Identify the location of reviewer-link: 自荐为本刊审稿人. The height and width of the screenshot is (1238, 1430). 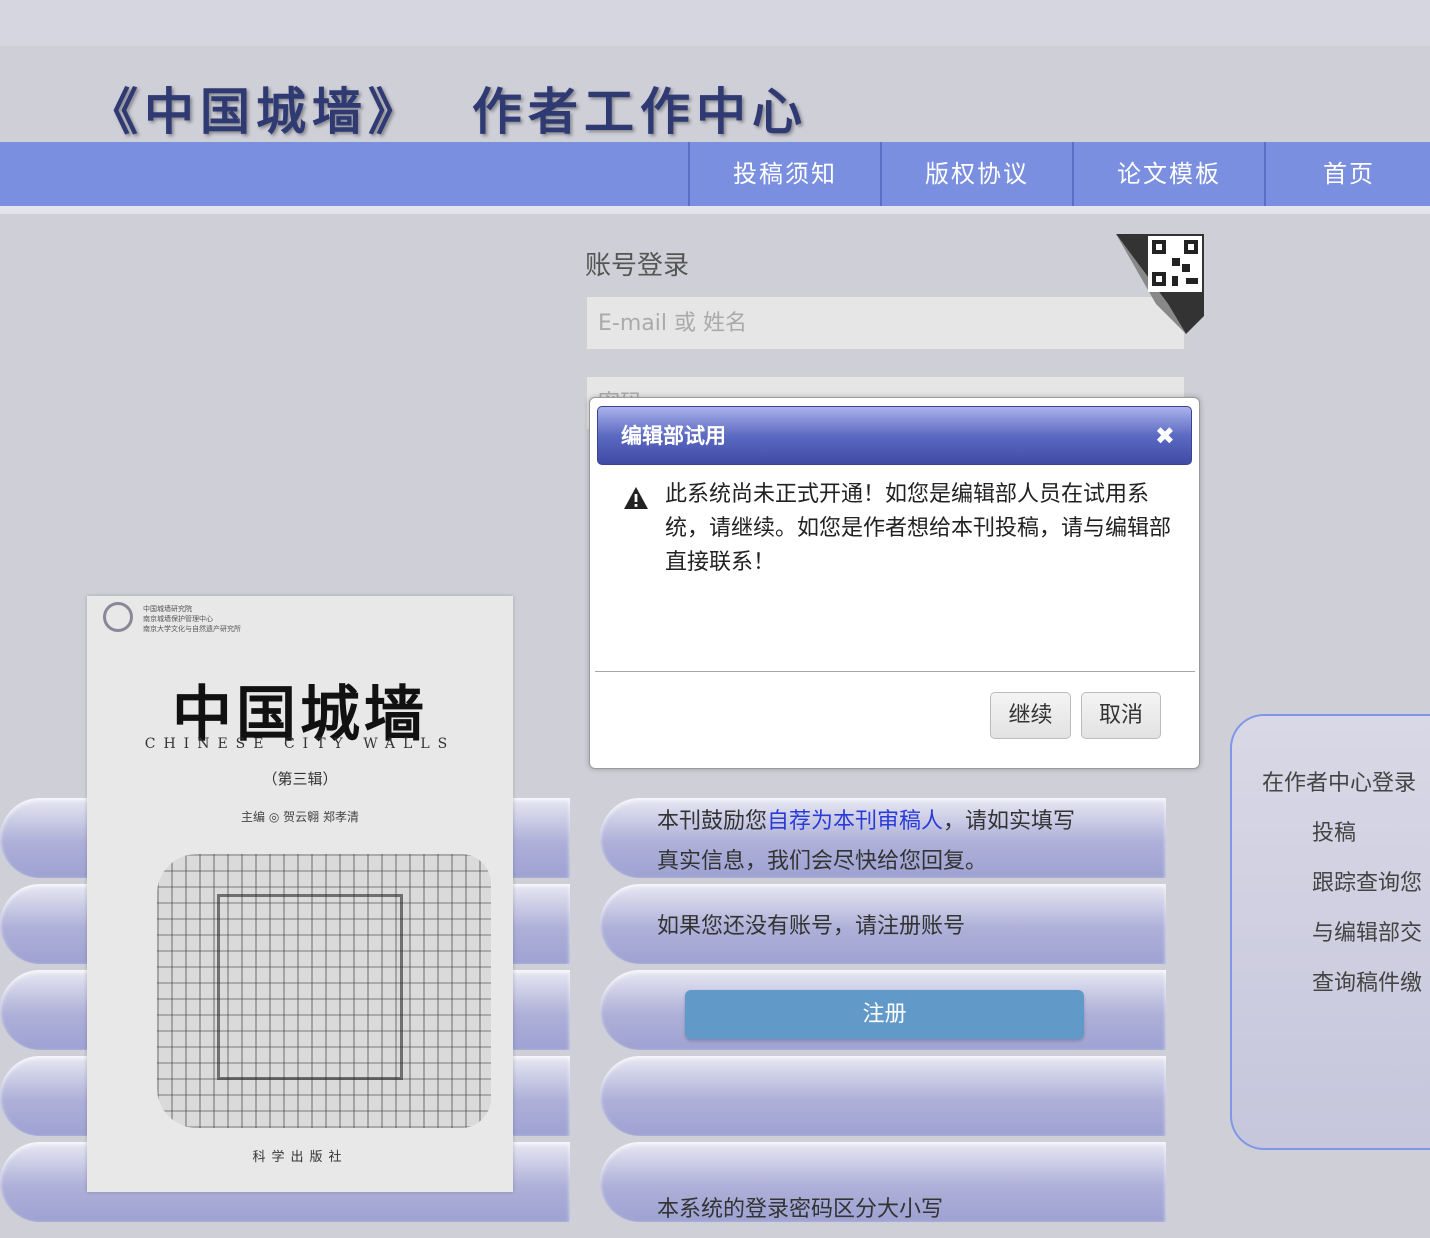
(855, 821).